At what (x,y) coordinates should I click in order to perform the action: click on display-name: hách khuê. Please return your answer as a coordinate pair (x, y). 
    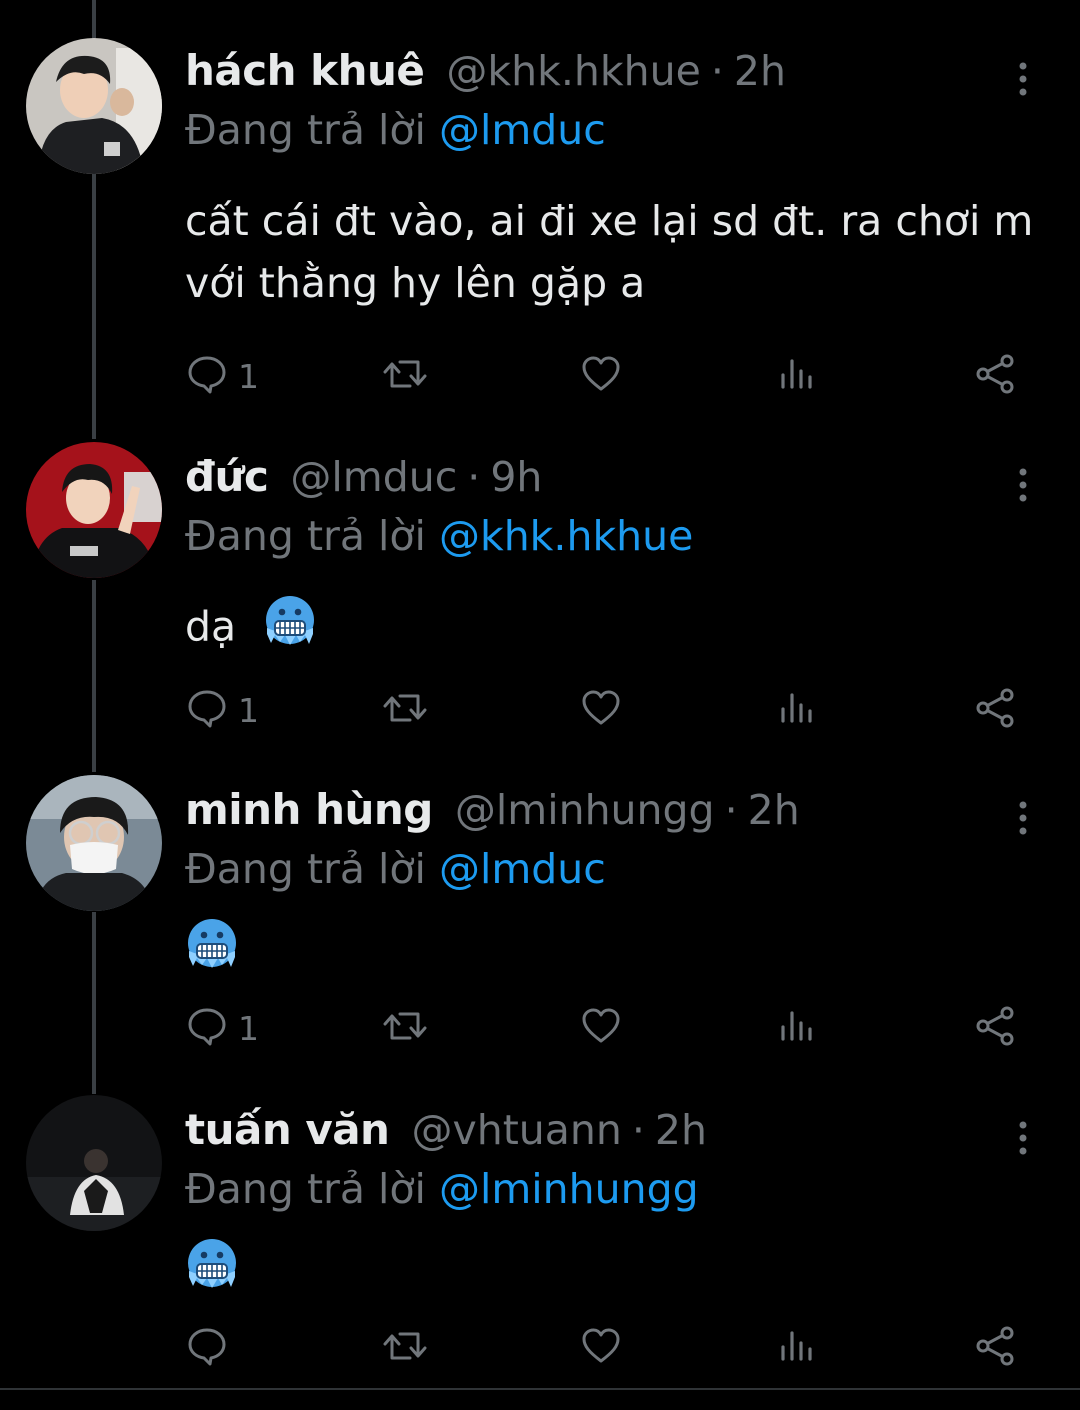
    Looking at the image, I should click on (305, 70).